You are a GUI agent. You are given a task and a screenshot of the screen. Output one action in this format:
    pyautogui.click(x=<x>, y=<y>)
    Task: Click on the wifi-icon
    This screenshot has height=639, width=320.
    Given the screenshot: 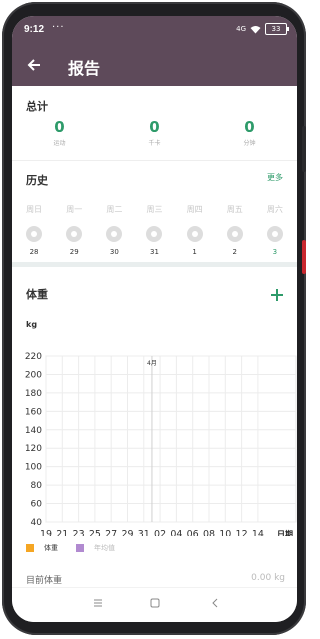 What is the action you would take?
    pyautogui.click(x=255, y=29)
    